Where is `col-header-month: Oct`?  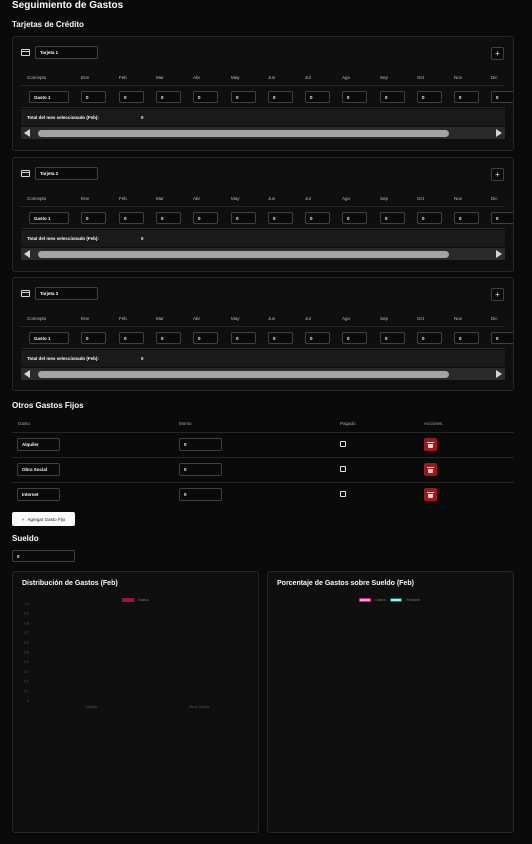
col-header-month: Oct is located at coordinates (421, 318).